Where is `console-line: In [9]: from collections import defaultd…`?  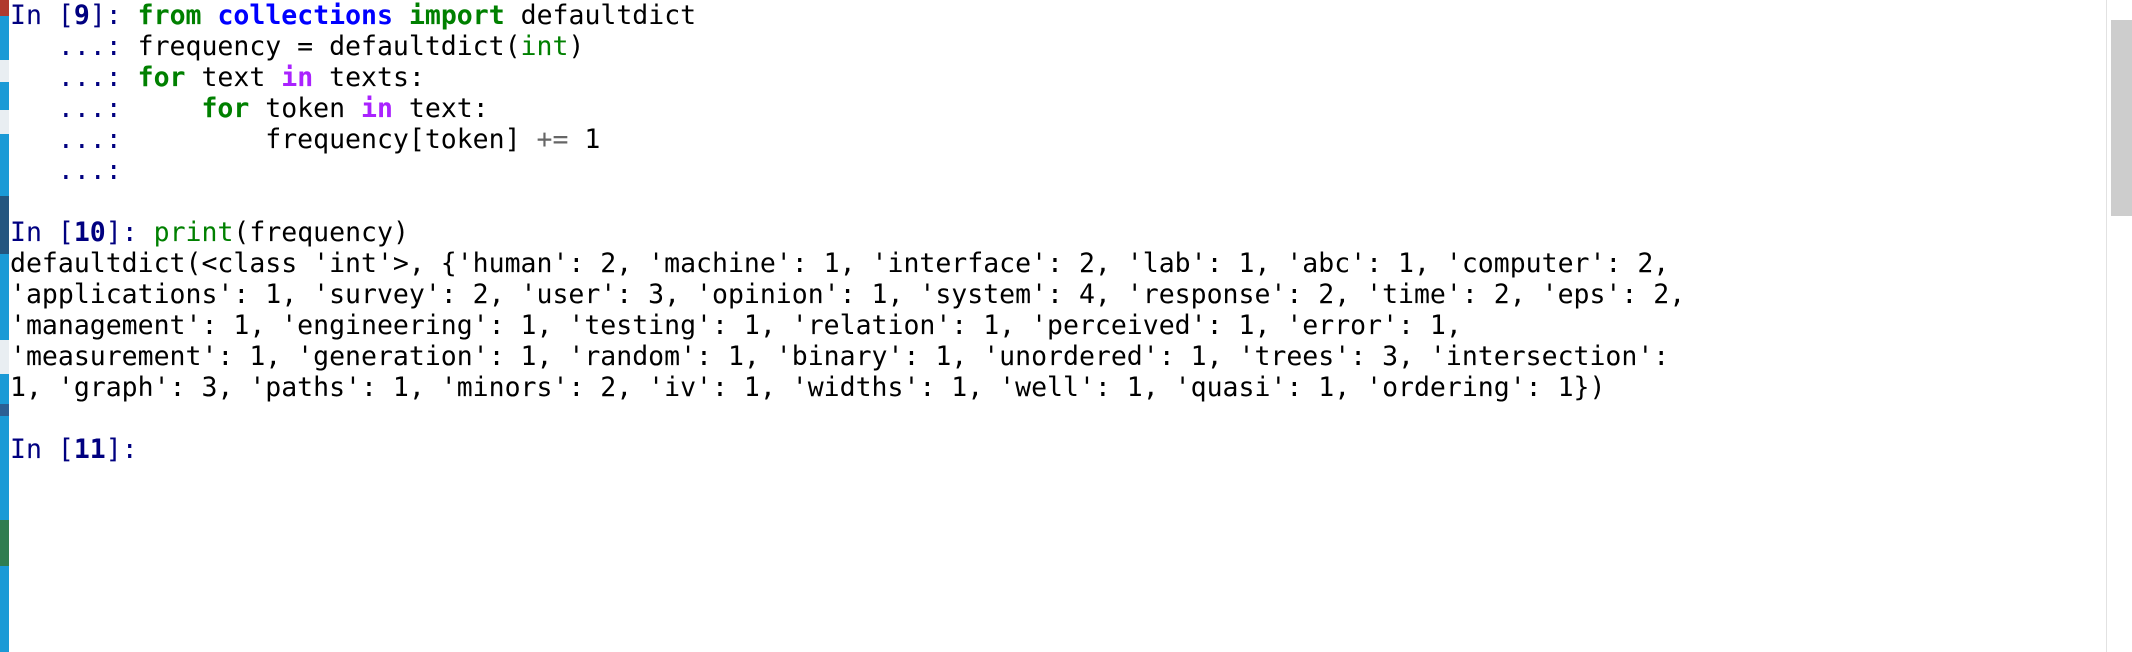 console-line: In [9]: from collections import defaultd… is located at coordinates (1057, 15).